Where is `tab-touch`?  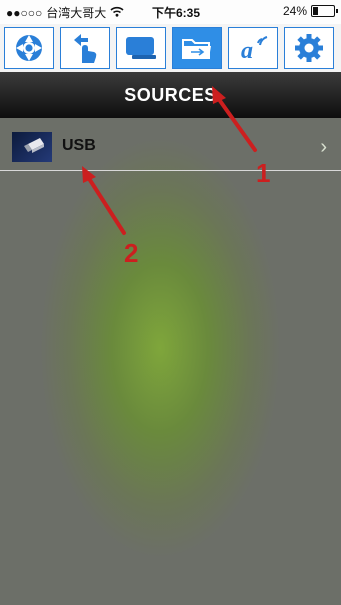 tab-touch is located at coordinates (85, 48).